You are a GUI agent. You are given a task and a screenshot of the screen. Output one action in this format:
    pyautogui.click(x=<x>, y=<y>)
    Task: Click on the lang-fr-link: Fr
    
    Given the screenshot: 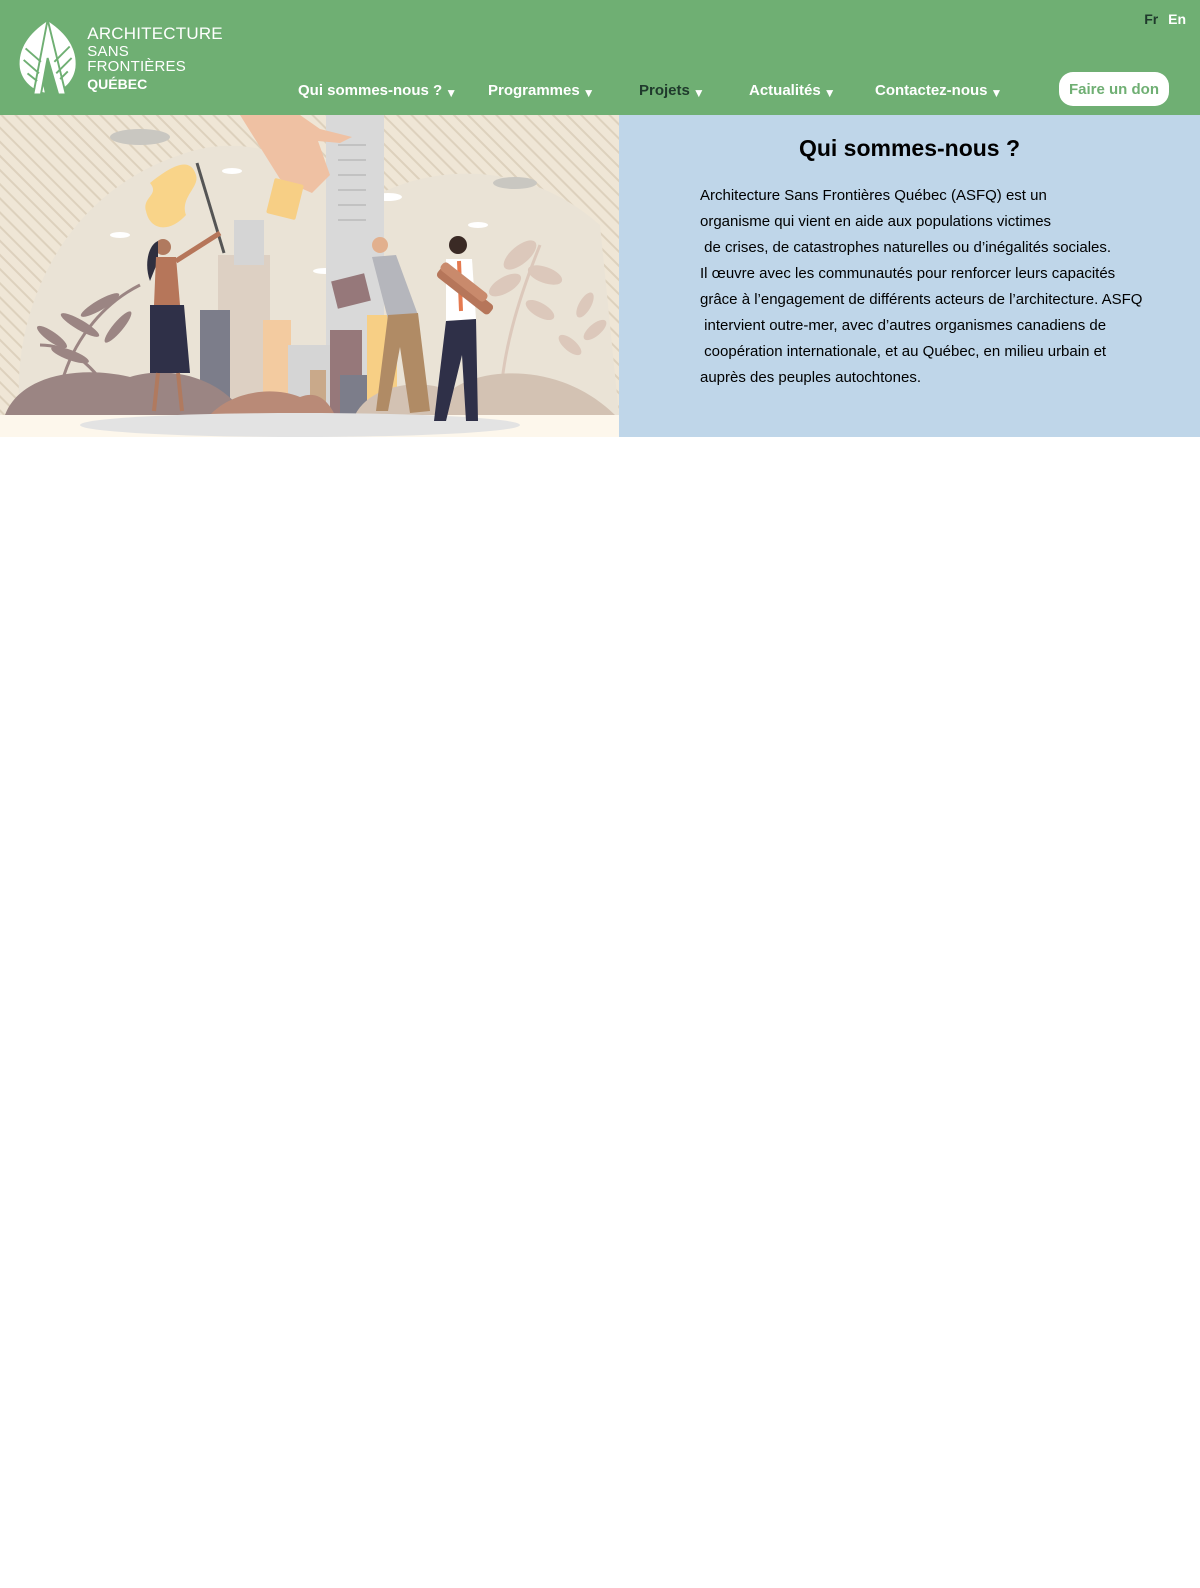 What is the action you would take?
    pyautogui.click(x=1151, y=19)
    